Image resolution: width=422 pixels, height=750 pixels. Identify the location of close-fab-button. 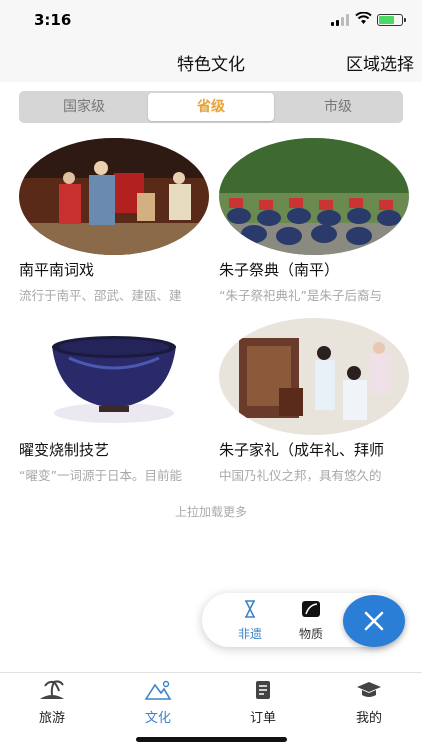
(374, 621).